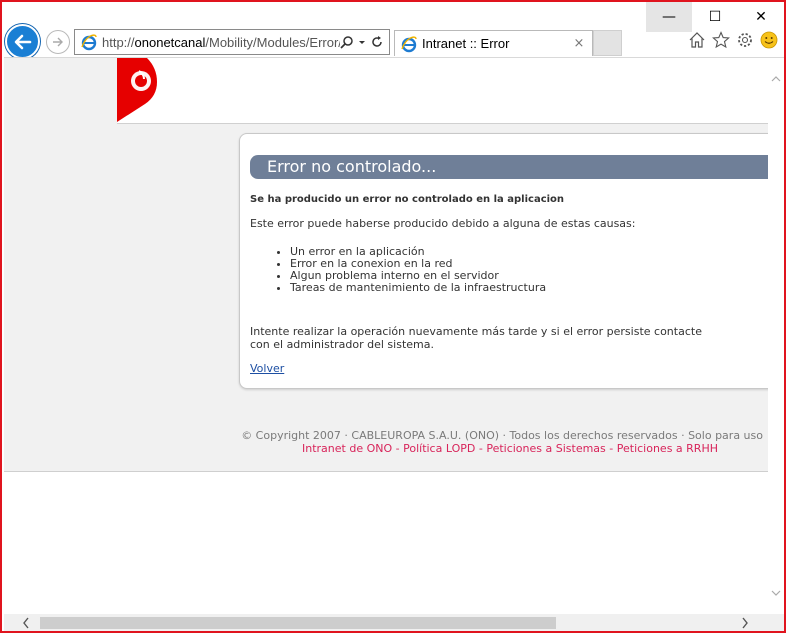  Describe the element at coordinates (298, 623) in the screenshot. I see `horizontal-scroll-thumb` at that location.